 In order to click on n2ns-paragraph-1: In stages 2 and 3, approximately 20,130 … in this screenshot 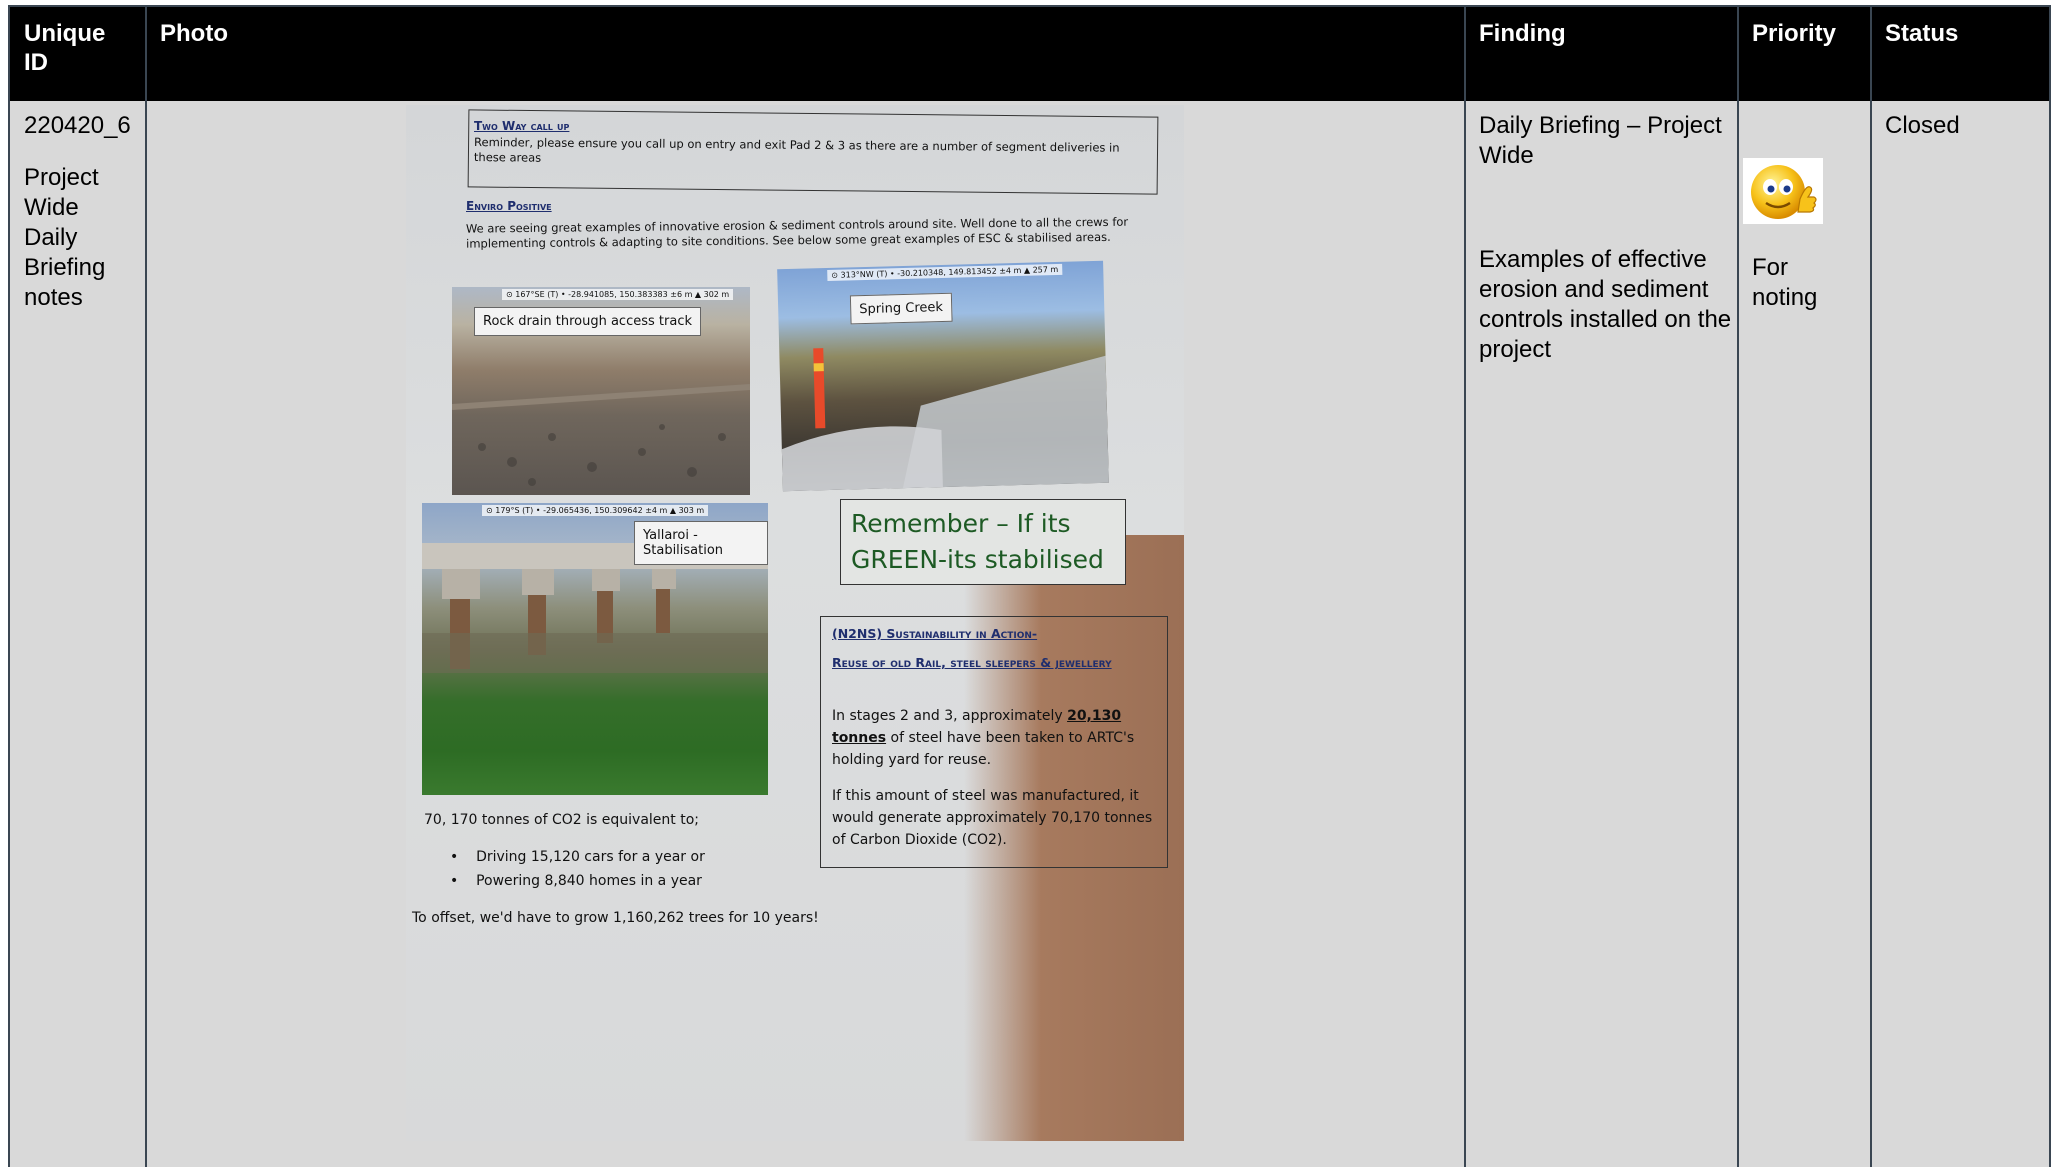, I will do `click(997, 738)`.